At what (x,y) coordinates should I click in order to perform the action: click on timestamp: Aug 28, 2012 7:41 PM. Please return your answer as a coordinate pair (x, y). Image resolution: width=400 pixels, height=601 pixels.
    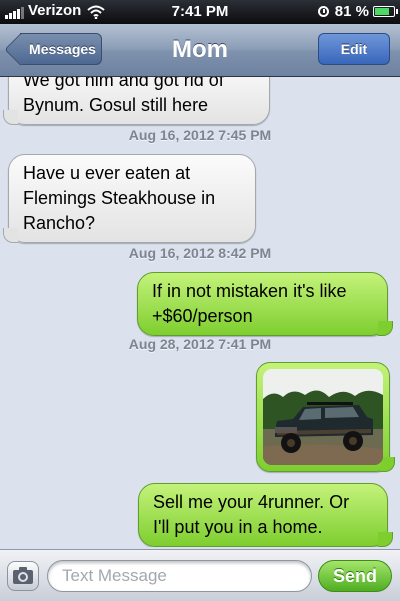
    Looking at the image, I should click on (200, 344).